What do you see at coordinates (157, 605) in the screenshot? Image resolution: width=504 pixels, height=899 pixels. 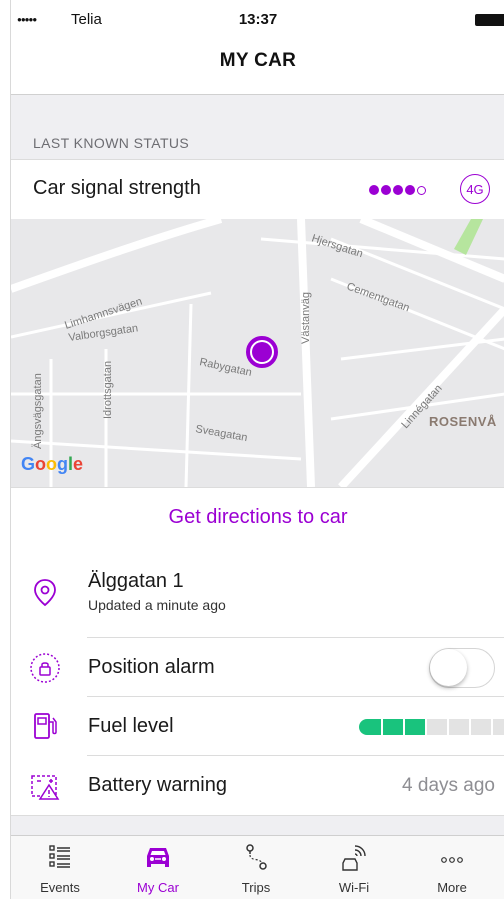 I see `location-updated: Updated a minute ago` at bounding box center [157, 605].